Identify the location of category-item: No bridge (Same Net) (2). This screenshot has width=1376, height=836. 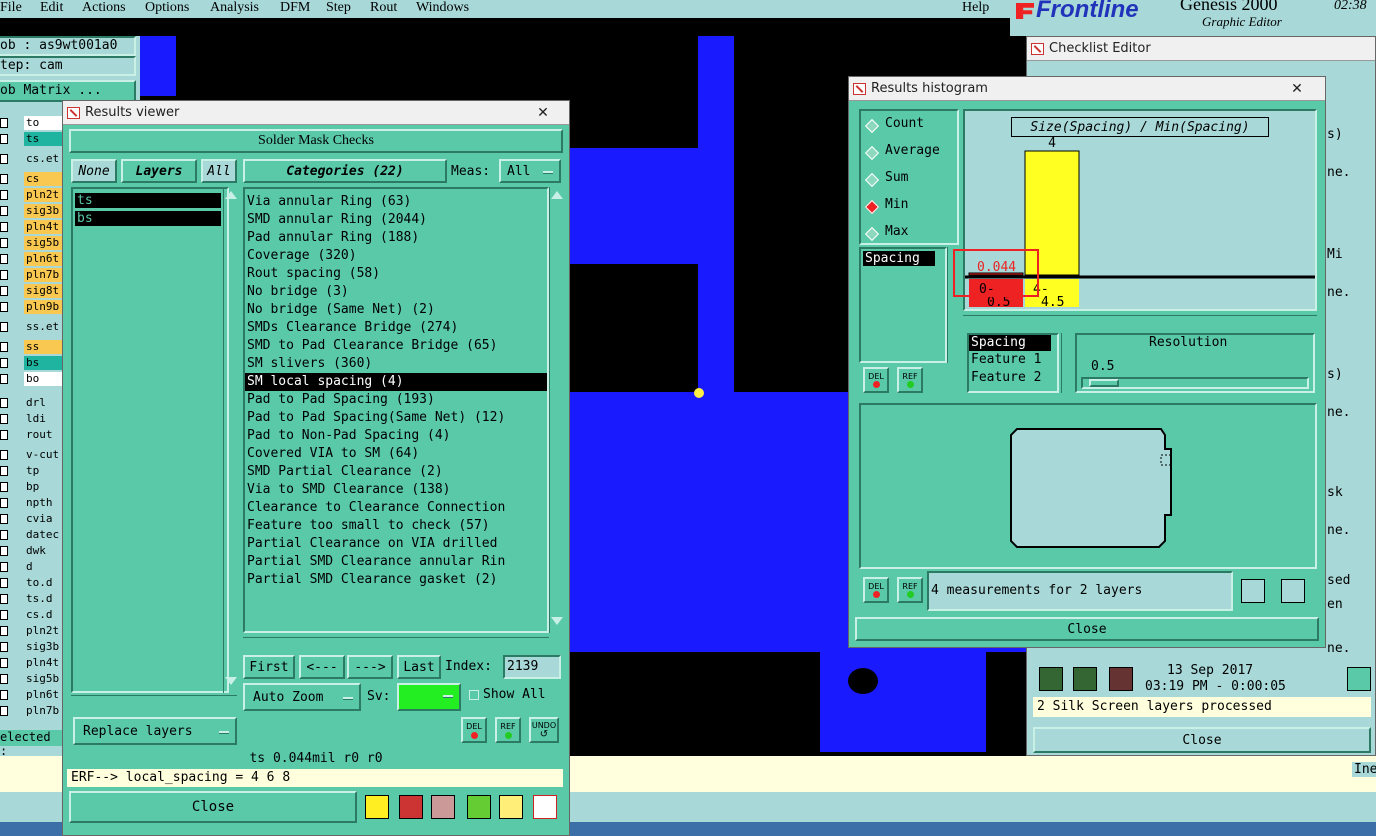
(396, 310).